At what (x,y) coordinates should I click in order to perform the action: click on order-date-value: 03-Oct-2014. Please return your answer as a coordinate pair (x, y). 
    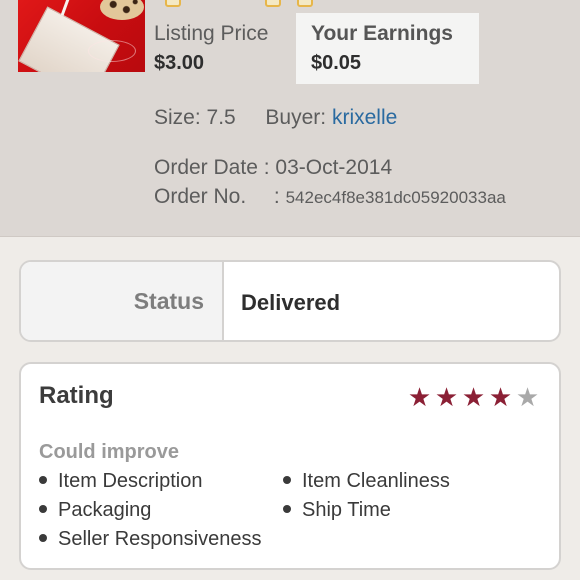
    Looking at the image, I should click on (334, 167).